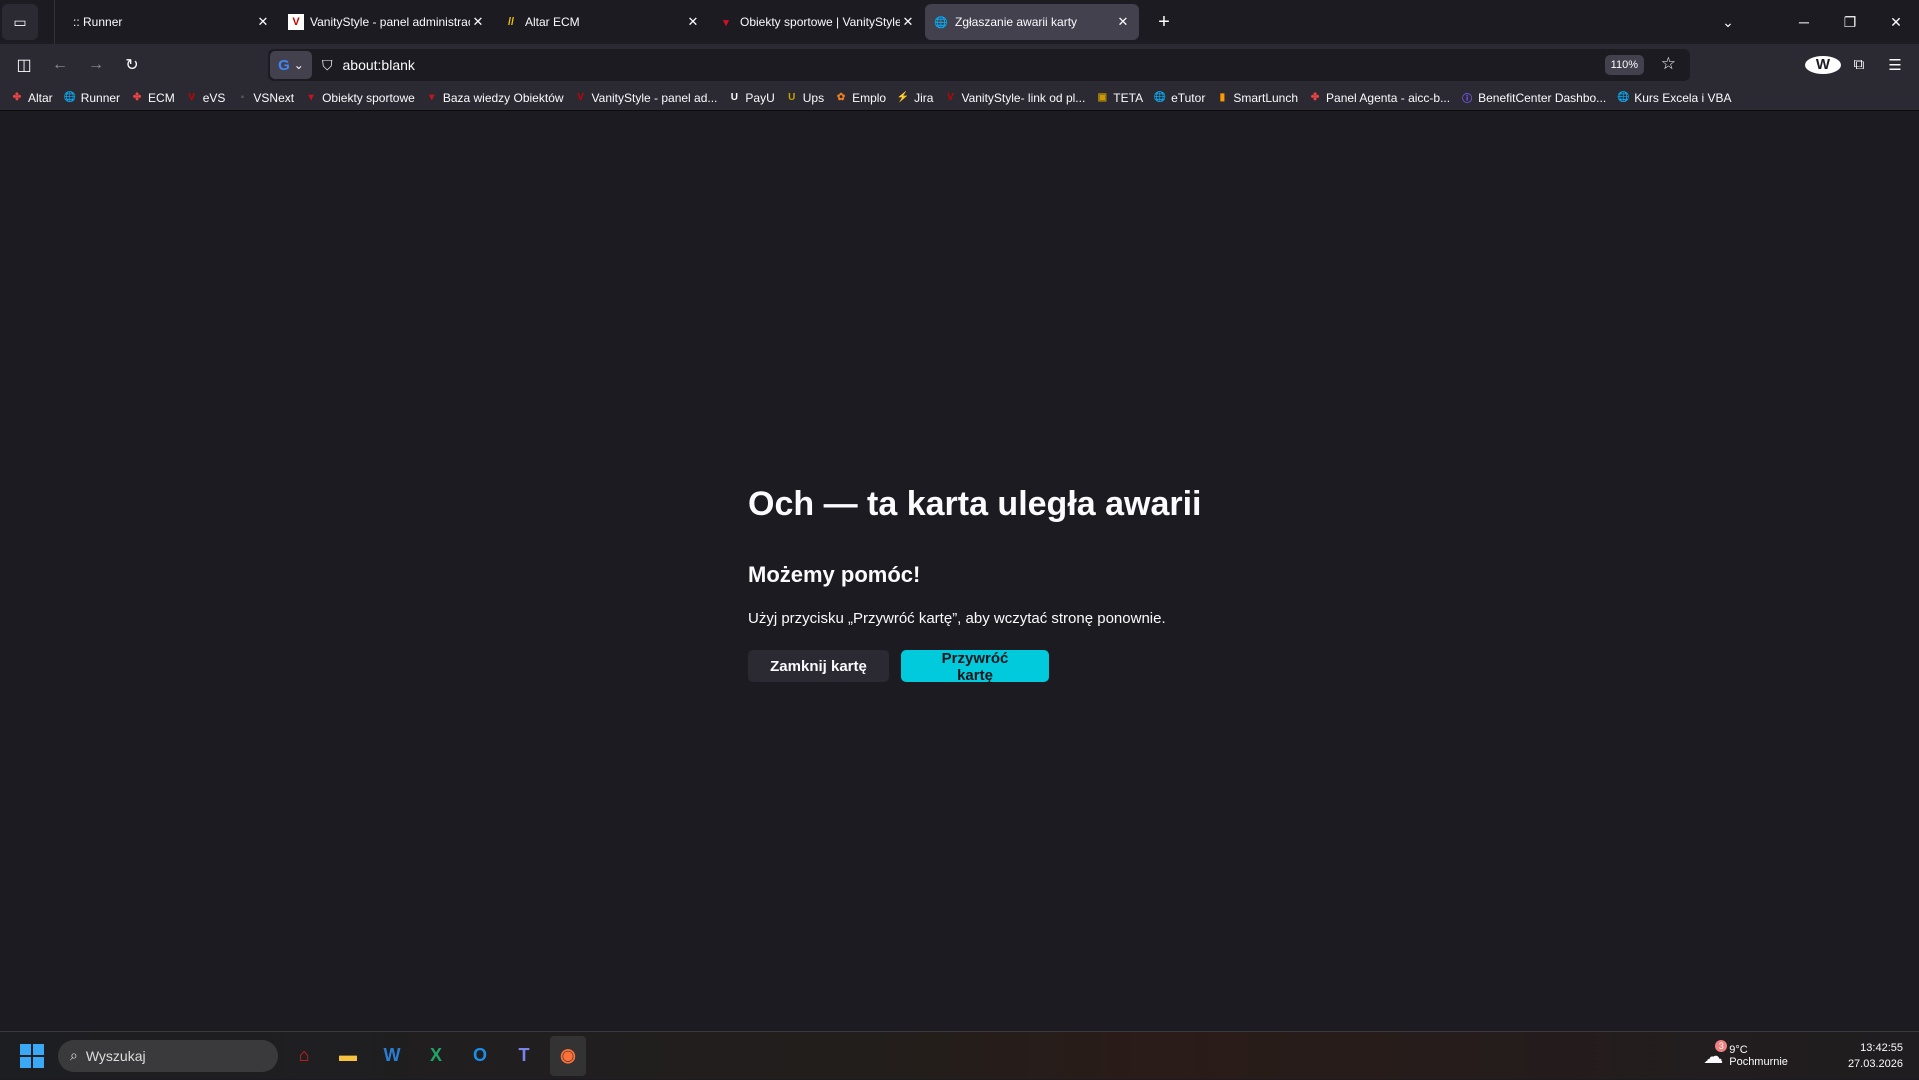 The width and height of the screenshot is (1919, 1080). I want to click on tab-manager-button: ▭, so click(20, 22).